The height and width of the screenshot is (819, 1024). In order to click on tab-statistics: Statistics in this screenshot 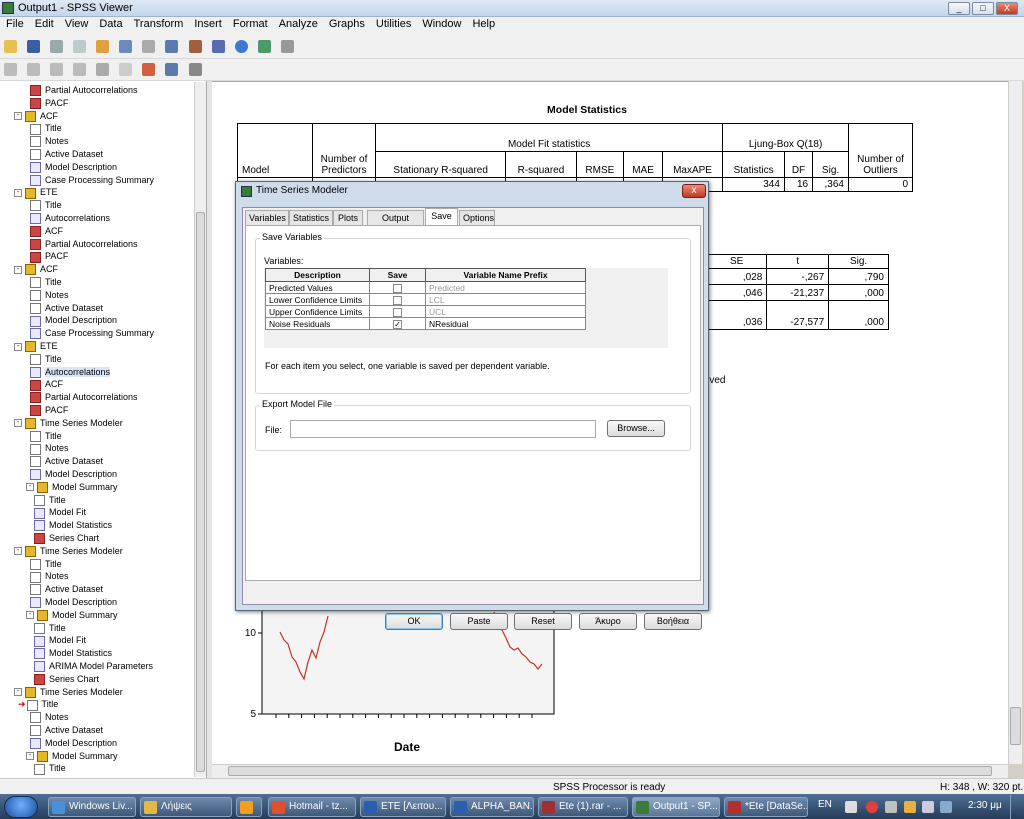, I will do `click(311, 217)`.